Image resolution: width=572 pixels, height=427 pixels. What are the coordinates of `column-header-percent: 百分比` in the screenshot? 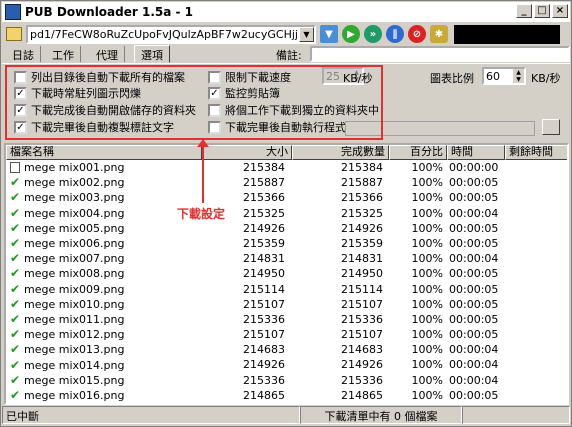 It's located at (418, 152).